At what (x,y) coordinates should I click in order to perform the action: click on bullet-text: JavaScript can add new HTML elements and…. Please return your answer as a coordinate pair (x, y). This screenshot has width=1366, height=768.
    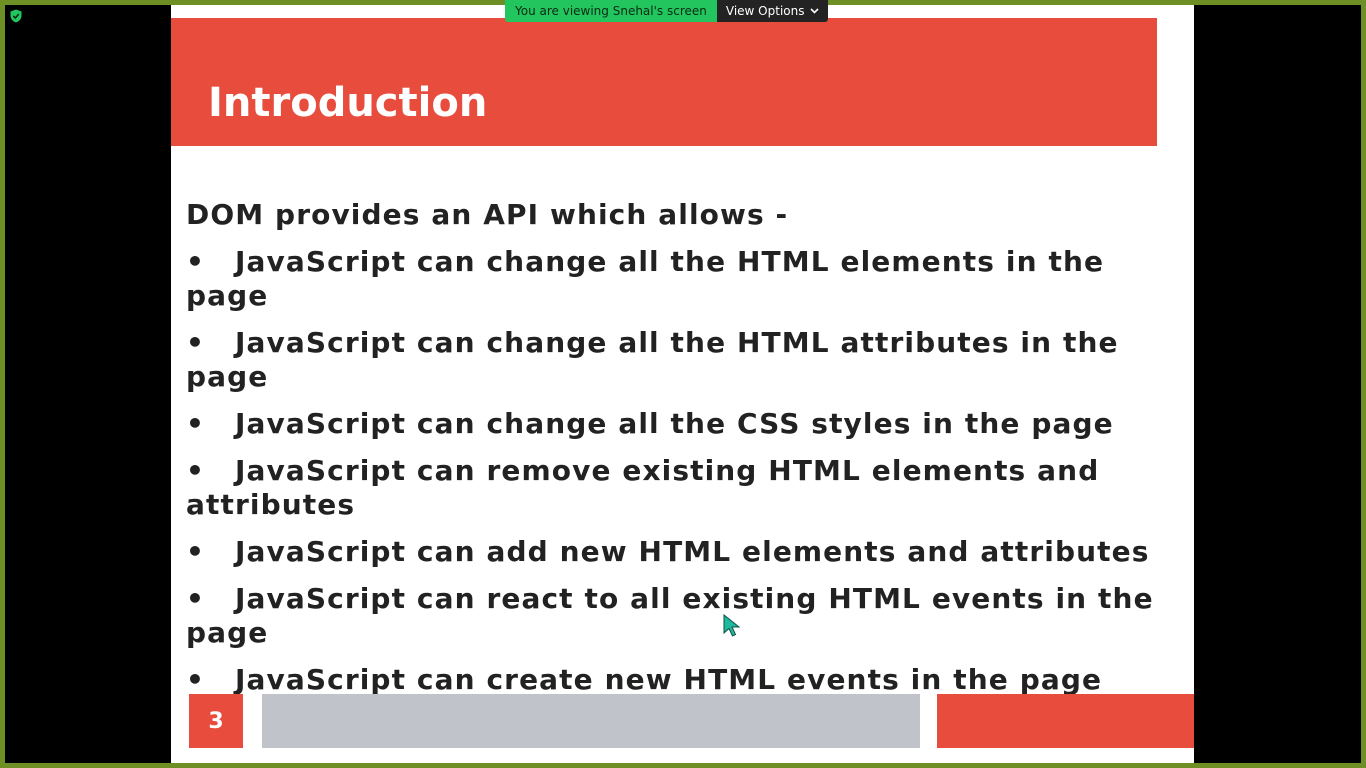
    Looking at the image, I should click on (692, 551).